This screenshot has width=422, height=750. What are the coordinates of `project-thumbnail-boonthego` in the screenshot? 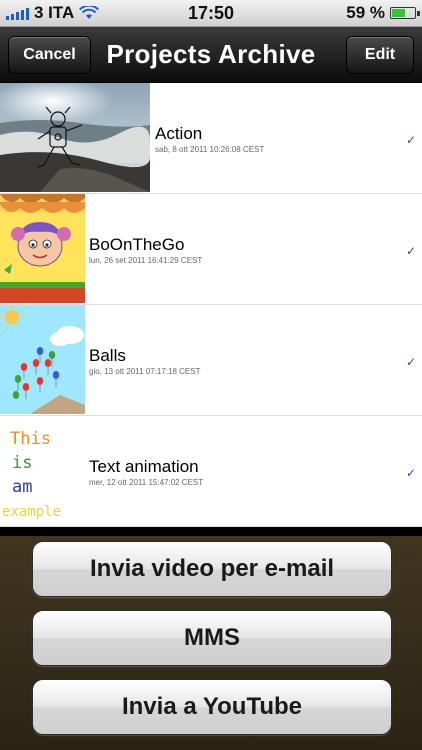 It's located at (42, 248).